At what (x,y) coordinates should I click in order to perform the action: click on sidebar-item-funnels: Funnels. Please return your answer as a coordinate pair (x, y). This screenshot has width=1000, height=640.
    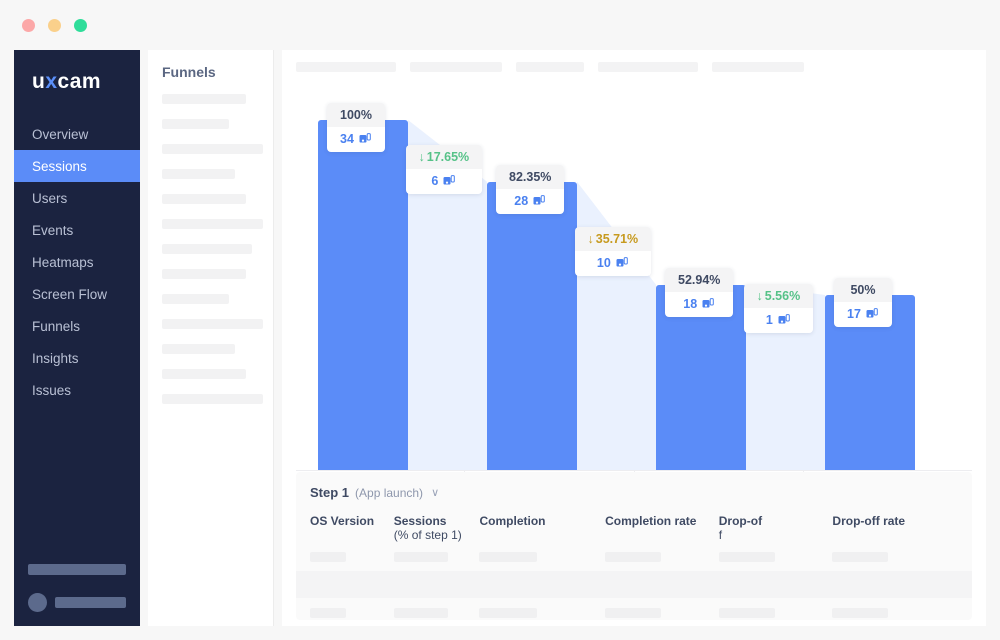
    Looking at the image, I should click on (77, 326).